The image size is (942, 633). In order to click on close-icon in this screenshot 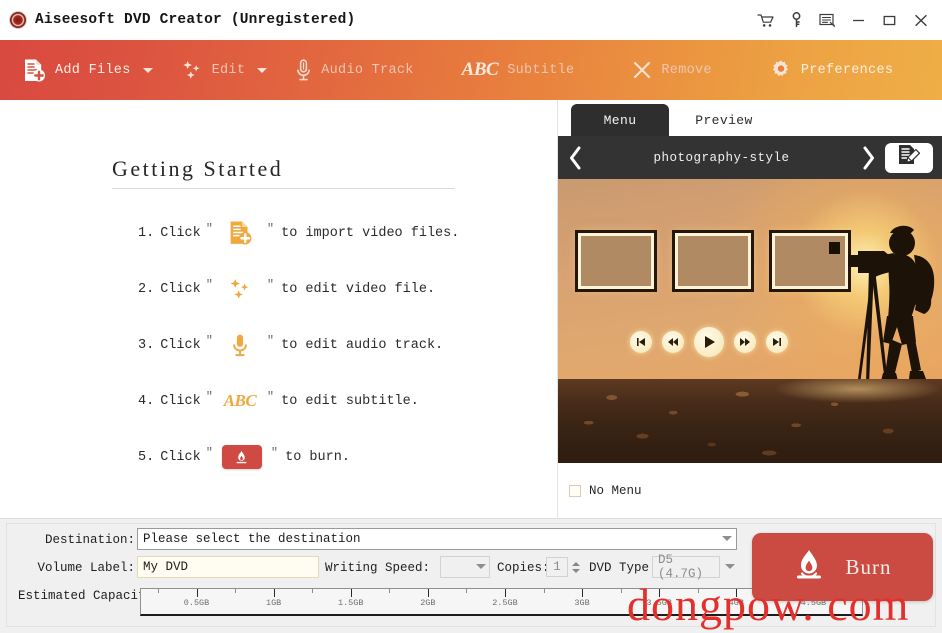, I will do `click(920, 20)`.